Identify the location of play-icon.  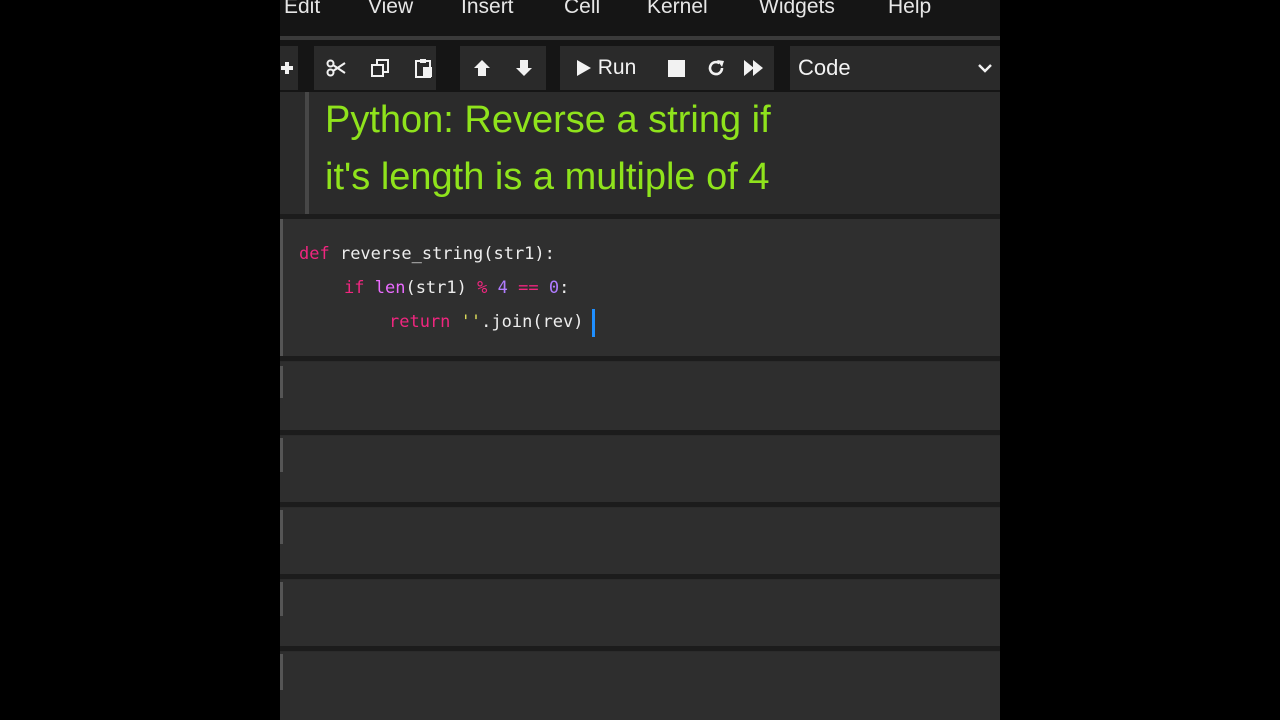
(583, 68).